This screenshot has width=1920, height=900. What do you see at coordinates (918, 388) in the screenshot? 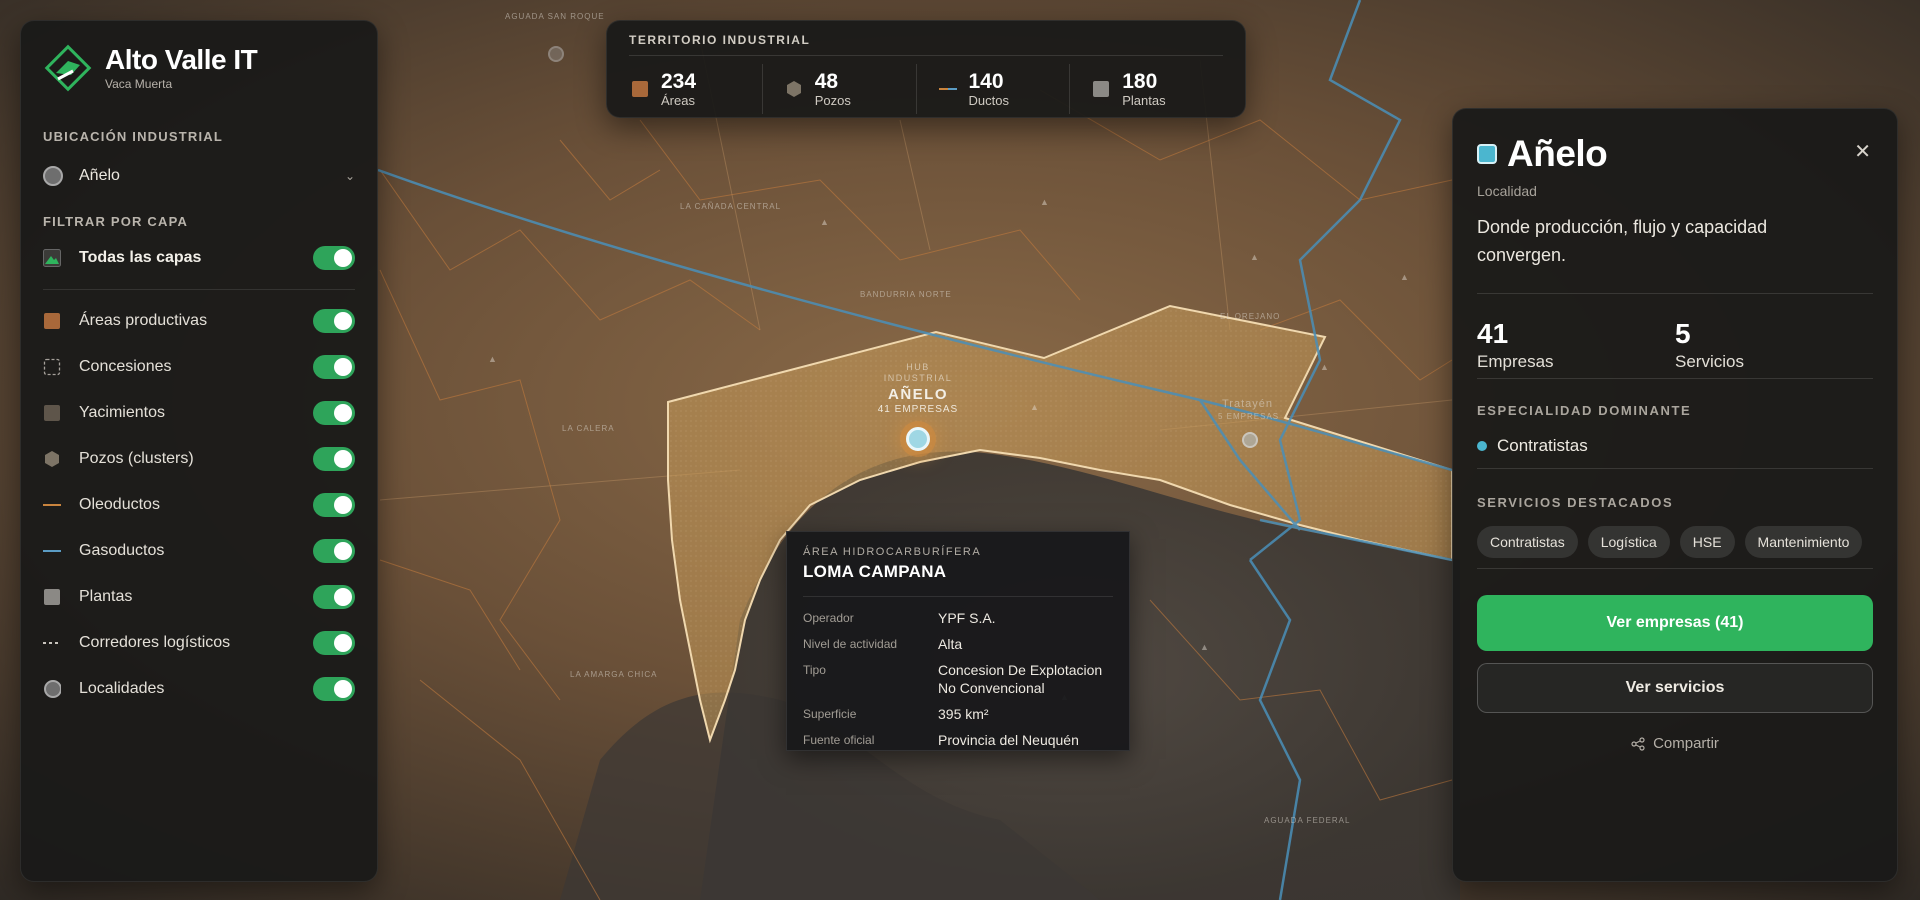
I see `hub-label: HUB INDUSTRIAL AÑELO 41 EMPRESAS` at bounding box center [918, 388].